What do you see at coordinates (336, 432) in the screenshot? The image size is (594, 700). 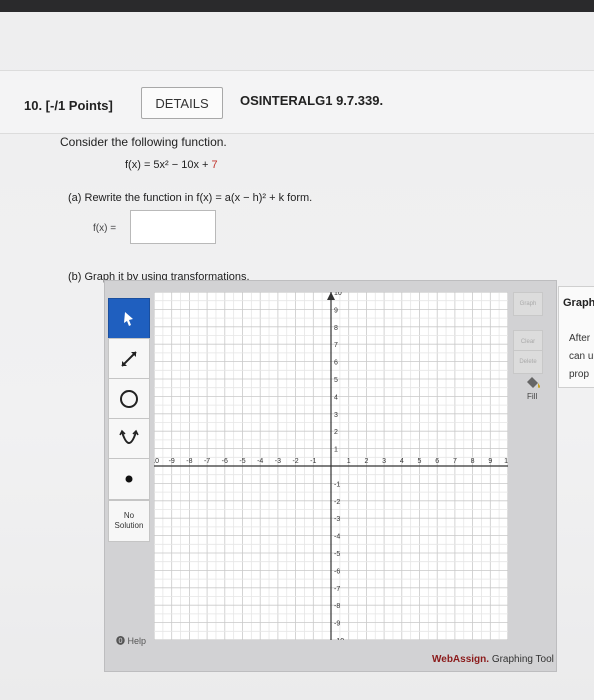 I see `y-tick-label: 2` at bounding box center [336, 432].